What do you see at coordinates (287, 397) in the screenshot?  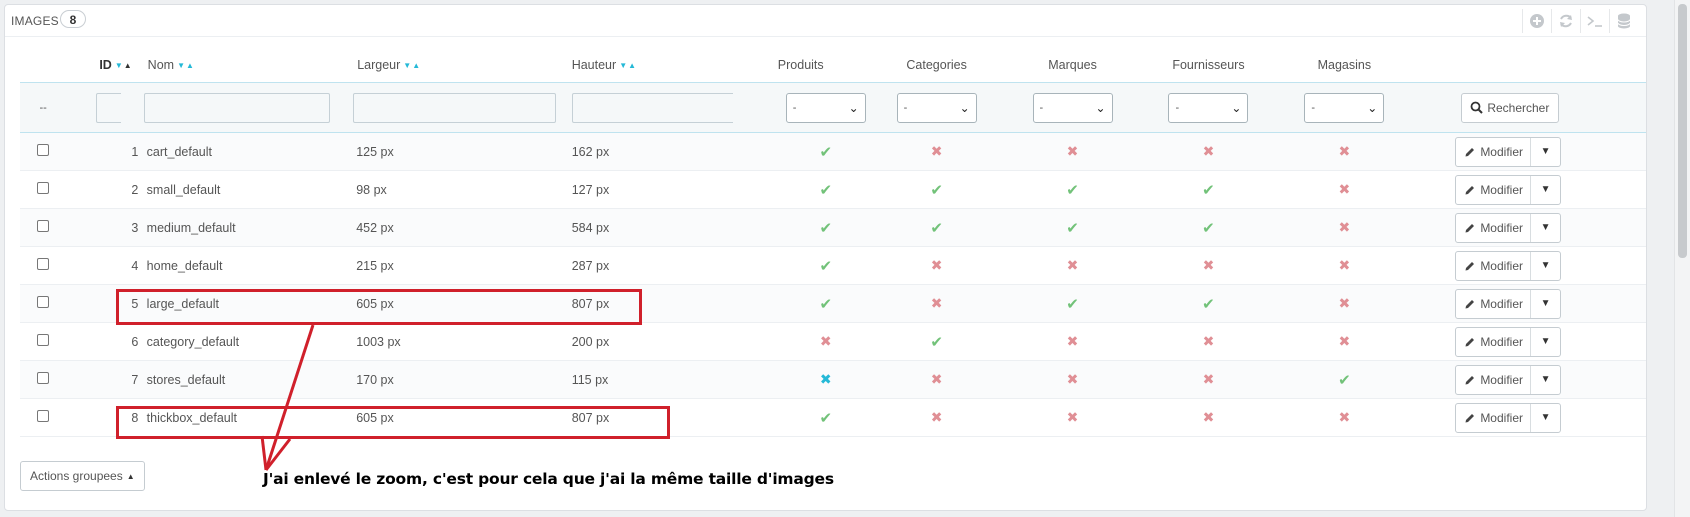 I see `annotation-arrow` at bounding box center [287, 397].